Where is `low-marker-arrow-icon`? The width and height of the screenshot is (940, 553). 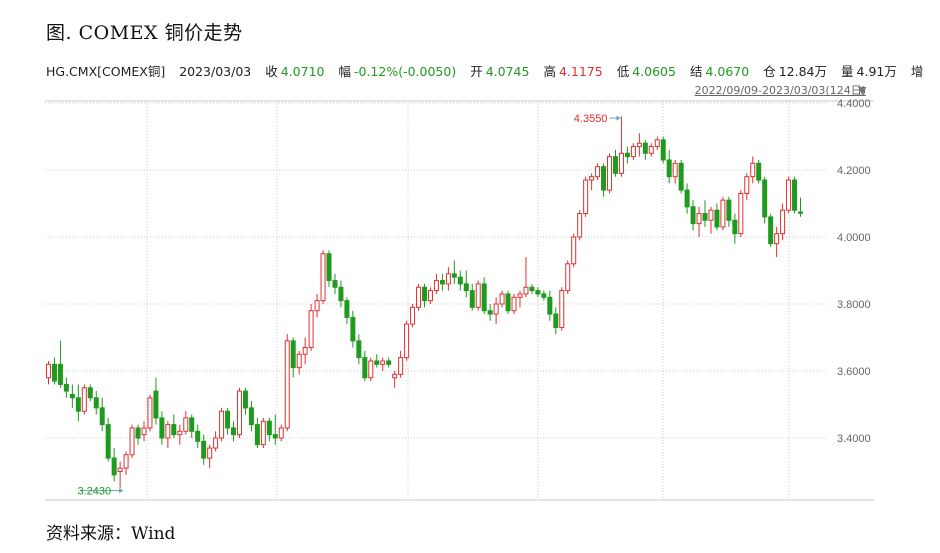 low-marker-arrow-icon is located at coordinates (121, 491).